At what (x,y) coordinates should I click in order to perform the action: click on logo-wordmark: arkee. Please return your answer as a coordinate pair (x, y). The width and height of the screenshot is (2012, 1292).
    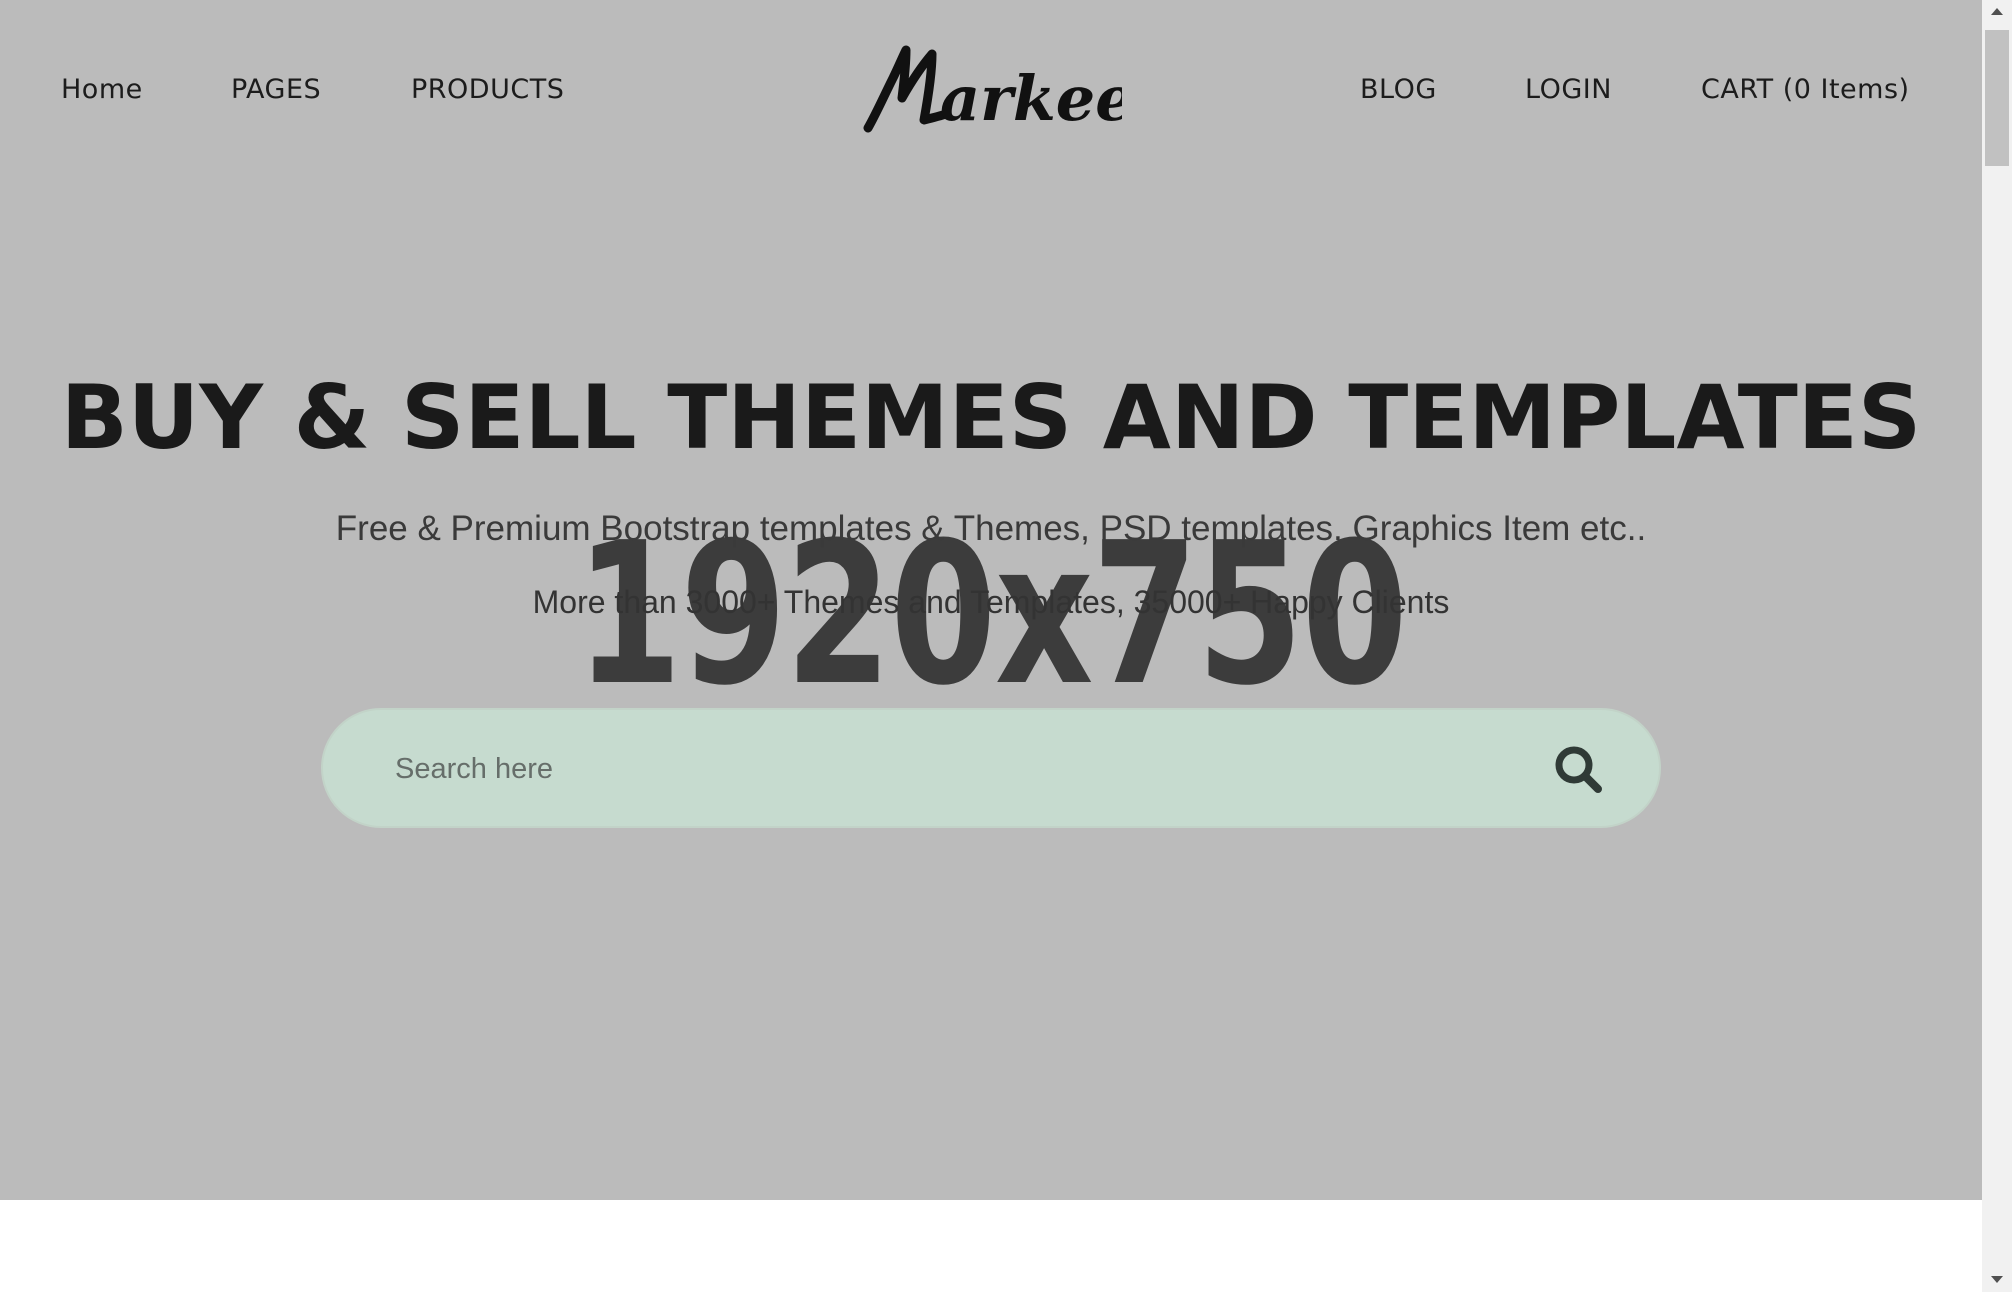
    Looking at the image, I should click on (999, 90).